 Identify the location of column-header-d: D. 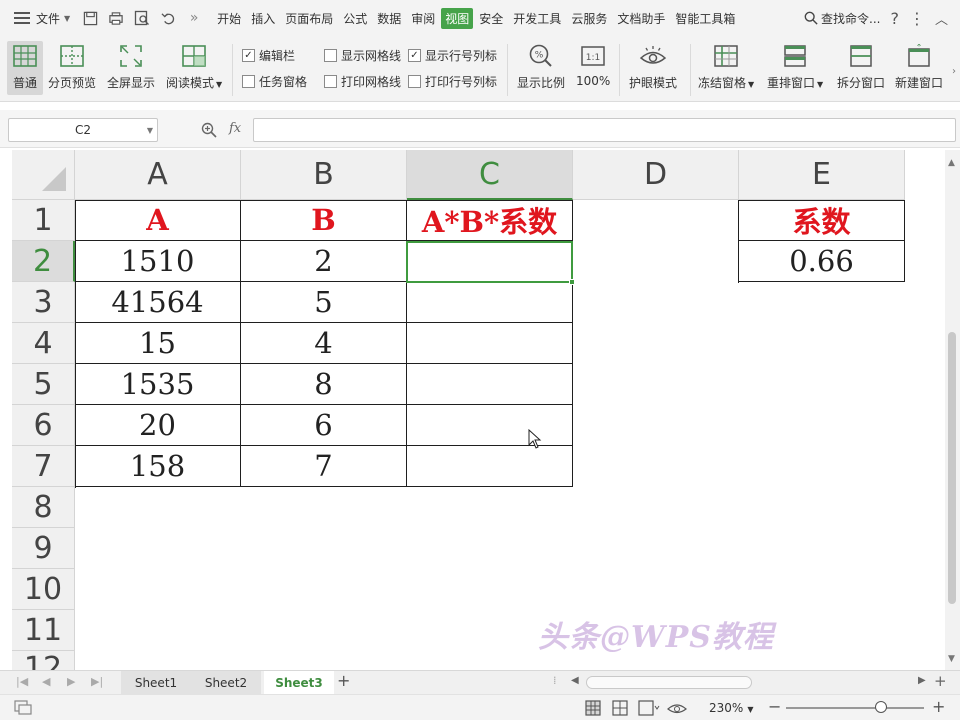
(656, 175).